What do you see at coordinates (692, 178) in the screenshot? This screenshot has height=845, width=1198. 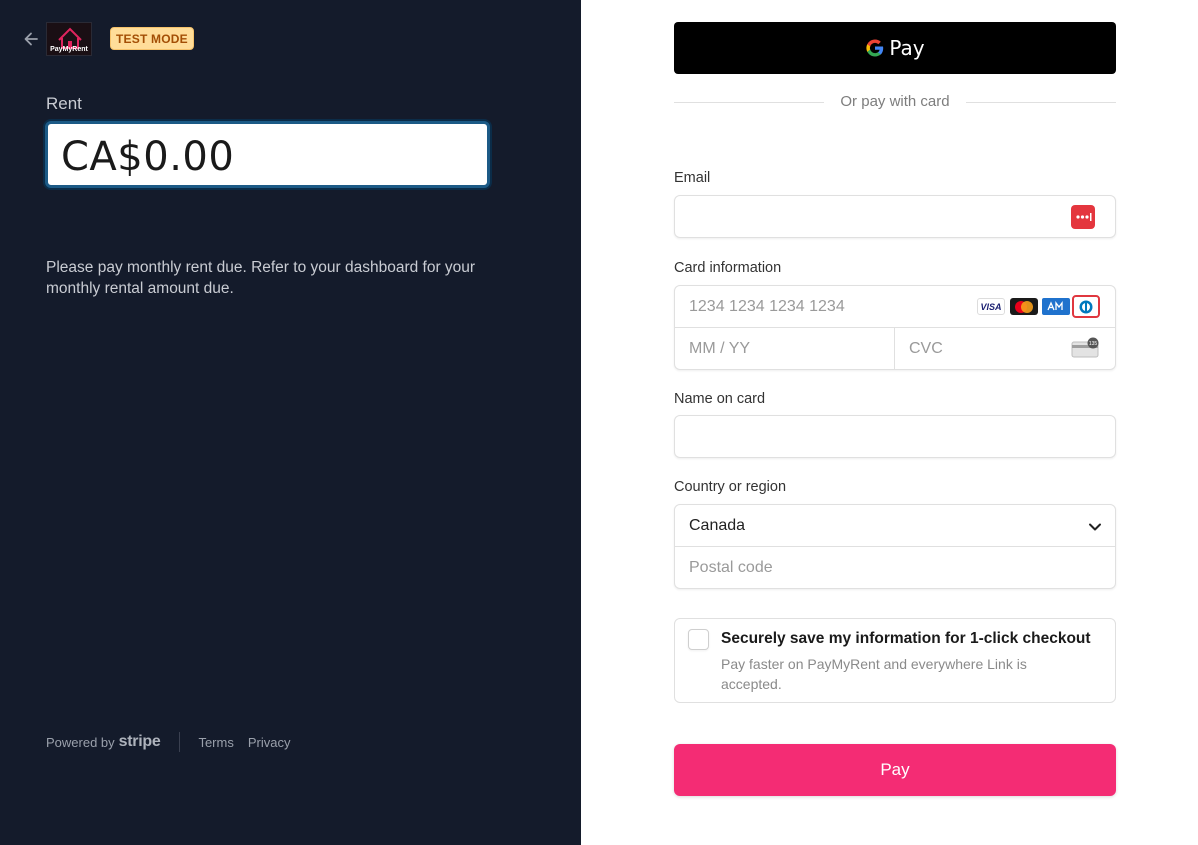 I see `email-label: Email` at bounding box center [692, 178].